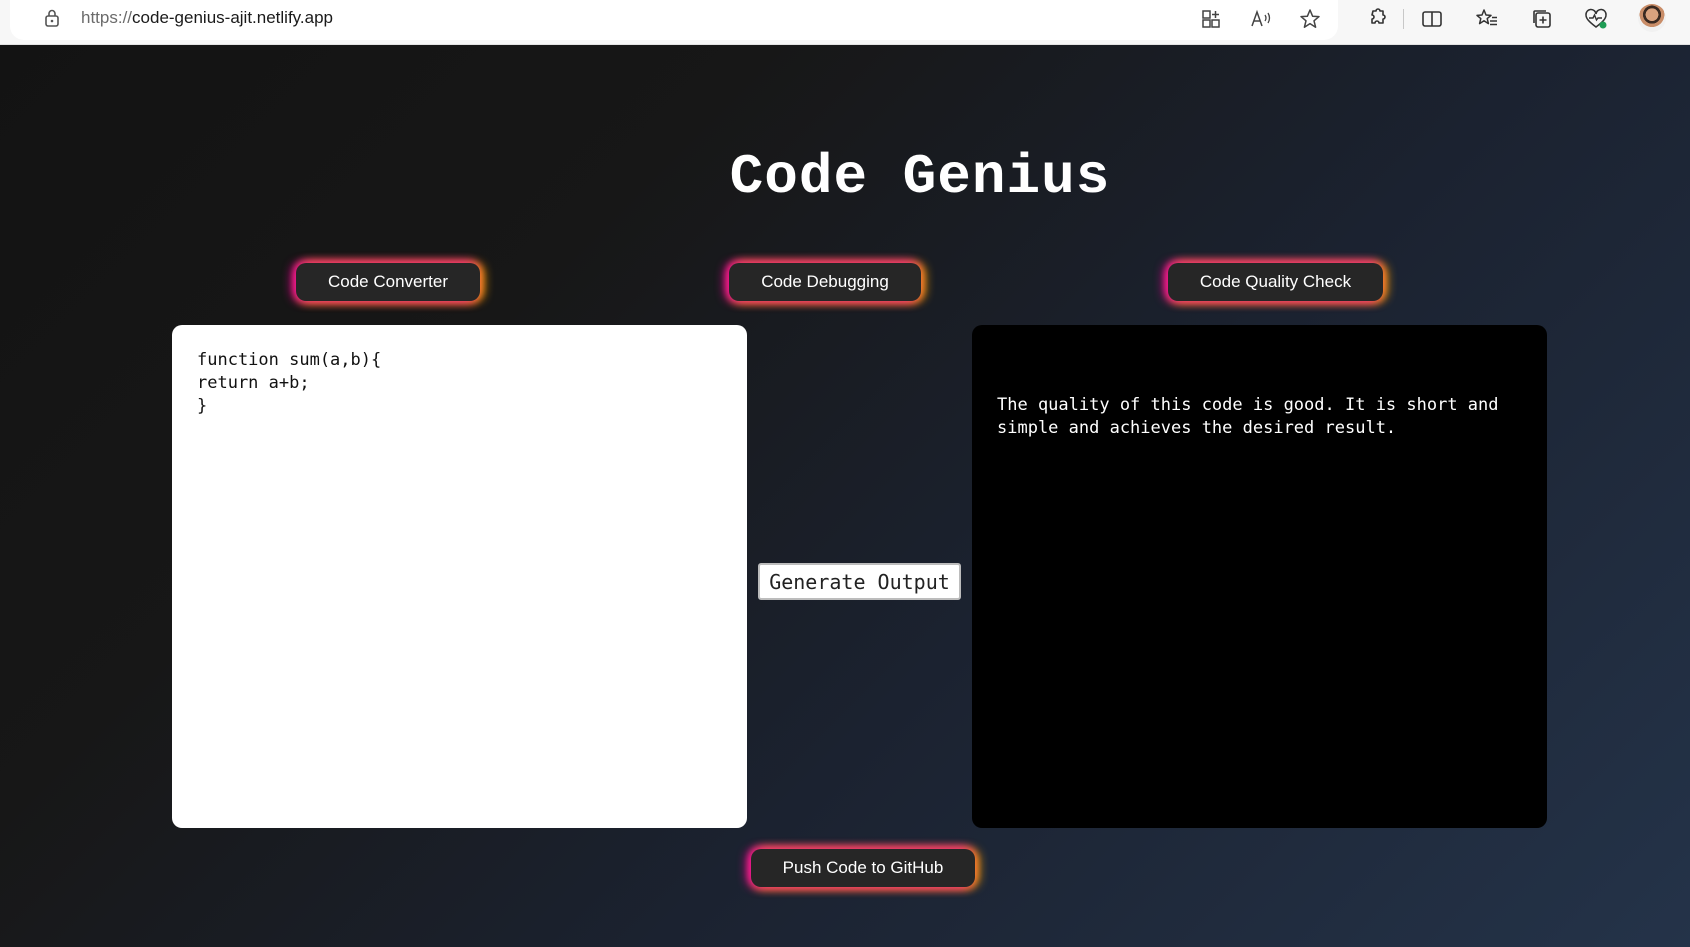 The width and height of the screenshot is (1690, 947). What do you see at coordinates (1376, 19) in the screenshot?
I see `extensions-icon` at bounding box center [1376, 19].